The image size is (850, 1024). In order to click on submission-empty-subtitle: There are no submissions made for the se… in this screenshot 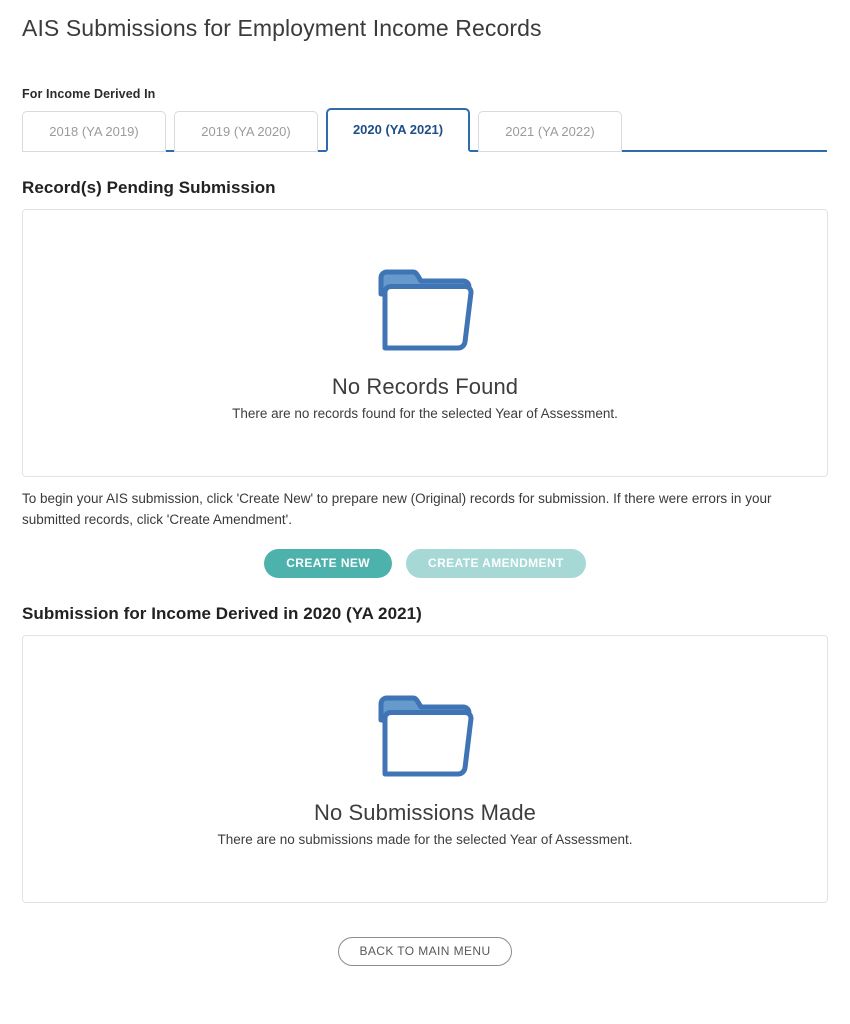, I will do `click(425, 840)`.